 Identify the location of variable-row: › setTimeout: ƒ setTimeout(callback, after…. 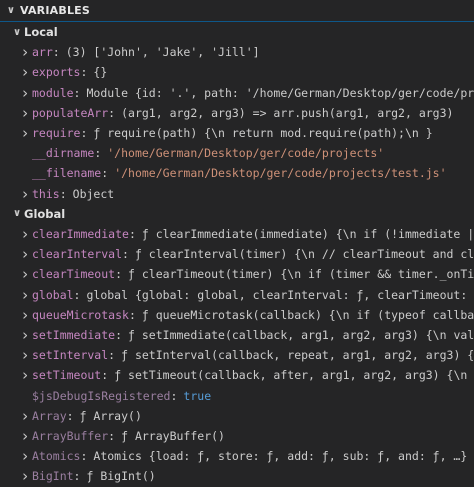
(237, 375).